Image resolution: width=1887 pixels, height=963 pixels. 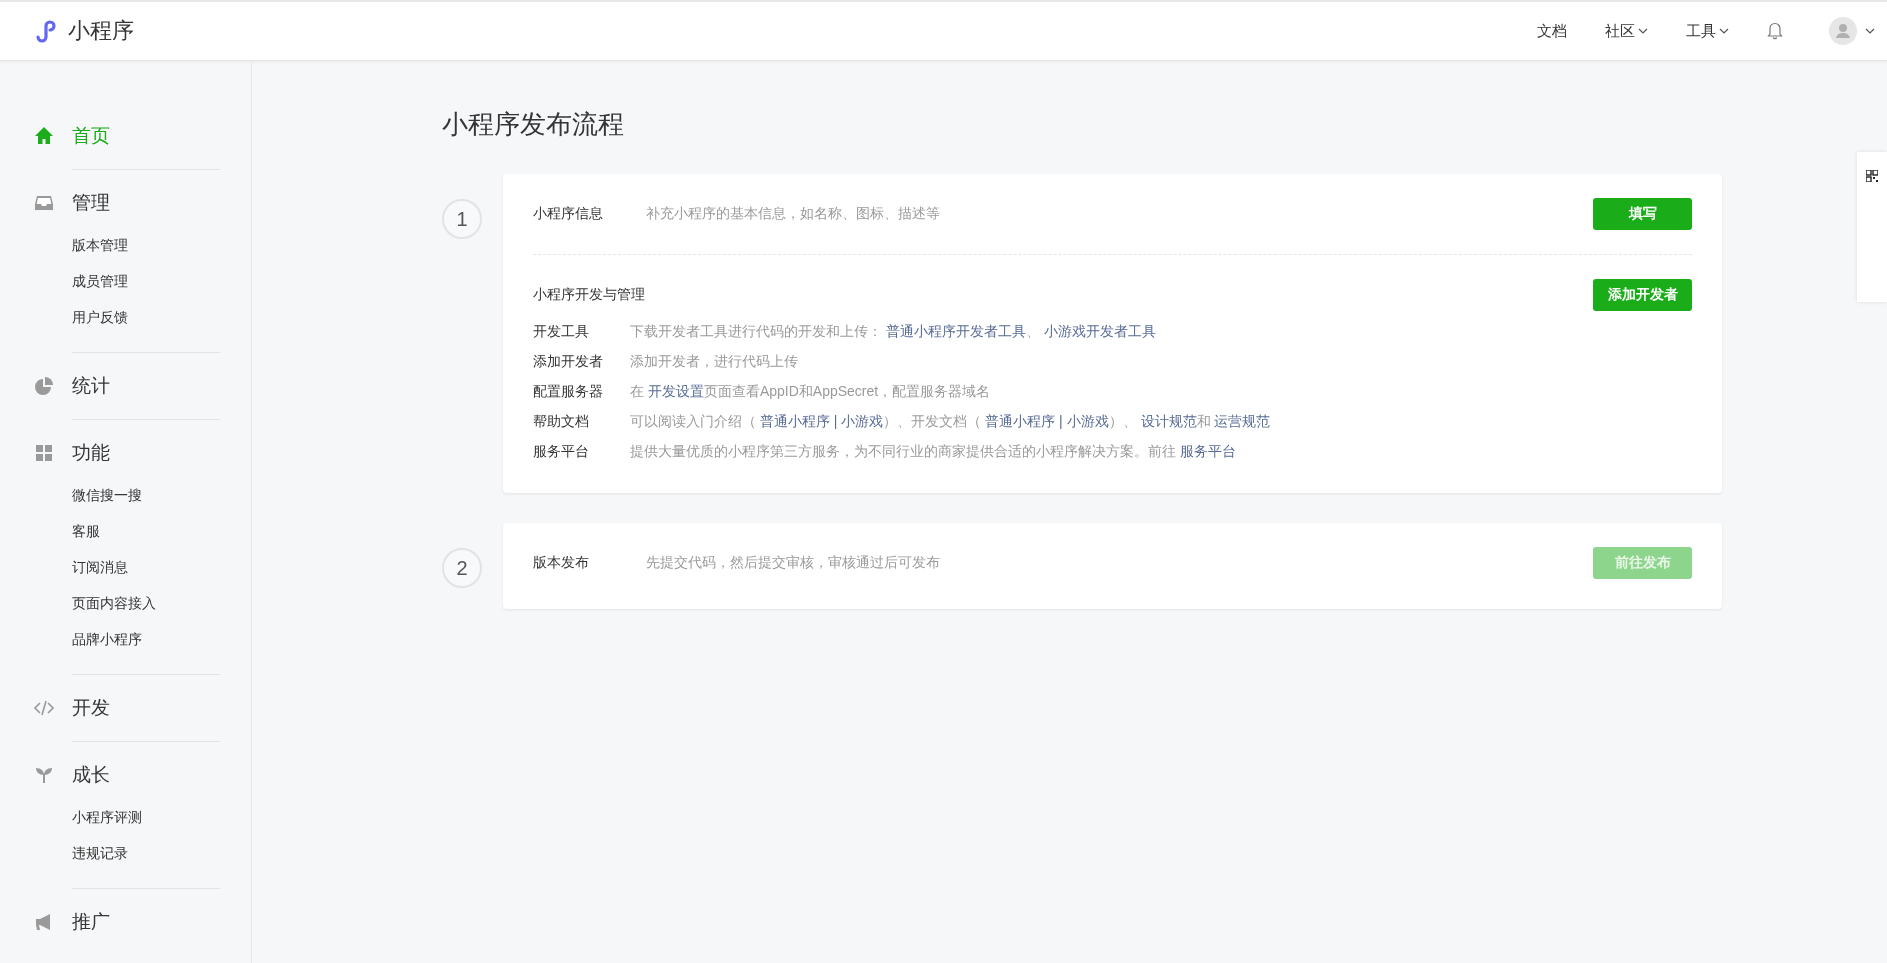 I want to click on sidebar-subitem: 订阅消息, so click(x=161, y=568).